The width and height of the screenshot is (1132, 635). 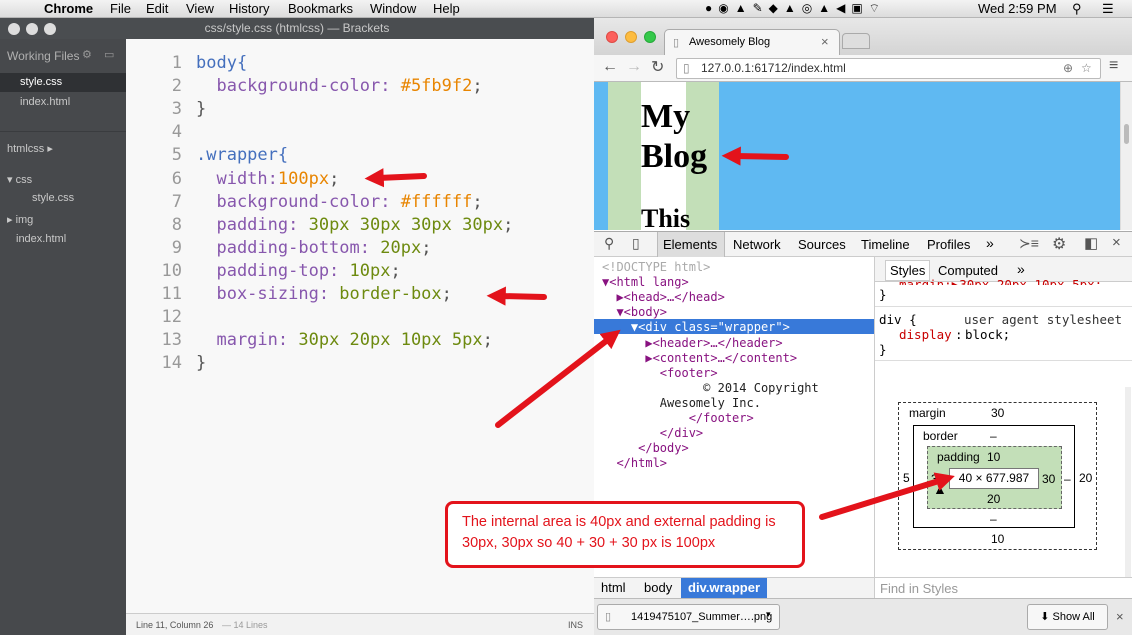 What do you see at coordinates (1113, 66) in the screenshot?
I see `menu-icon: ≡` at bounding box center [1113, 66].